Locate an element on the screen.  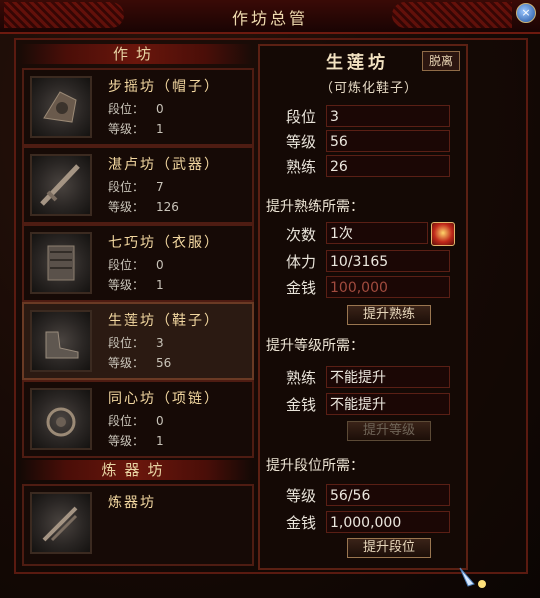
workshop-item-weapon: 湛卢坊（武器） 段位： 7 等级： 126 is located at coordinates (138, 185).